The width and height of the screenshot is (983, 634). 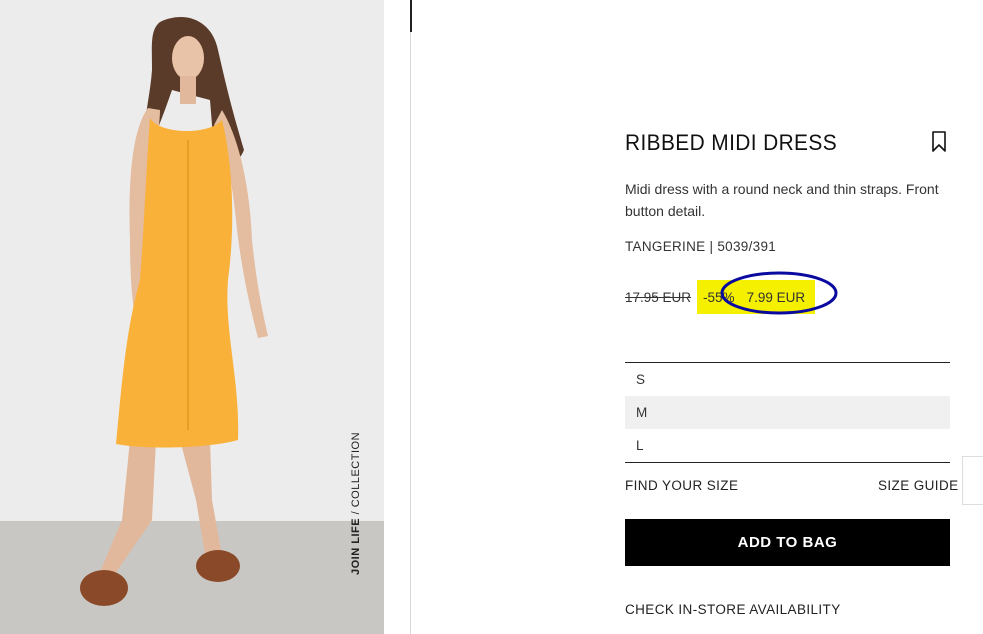 I want to click on divider-accent, so click(x=411, y=16).